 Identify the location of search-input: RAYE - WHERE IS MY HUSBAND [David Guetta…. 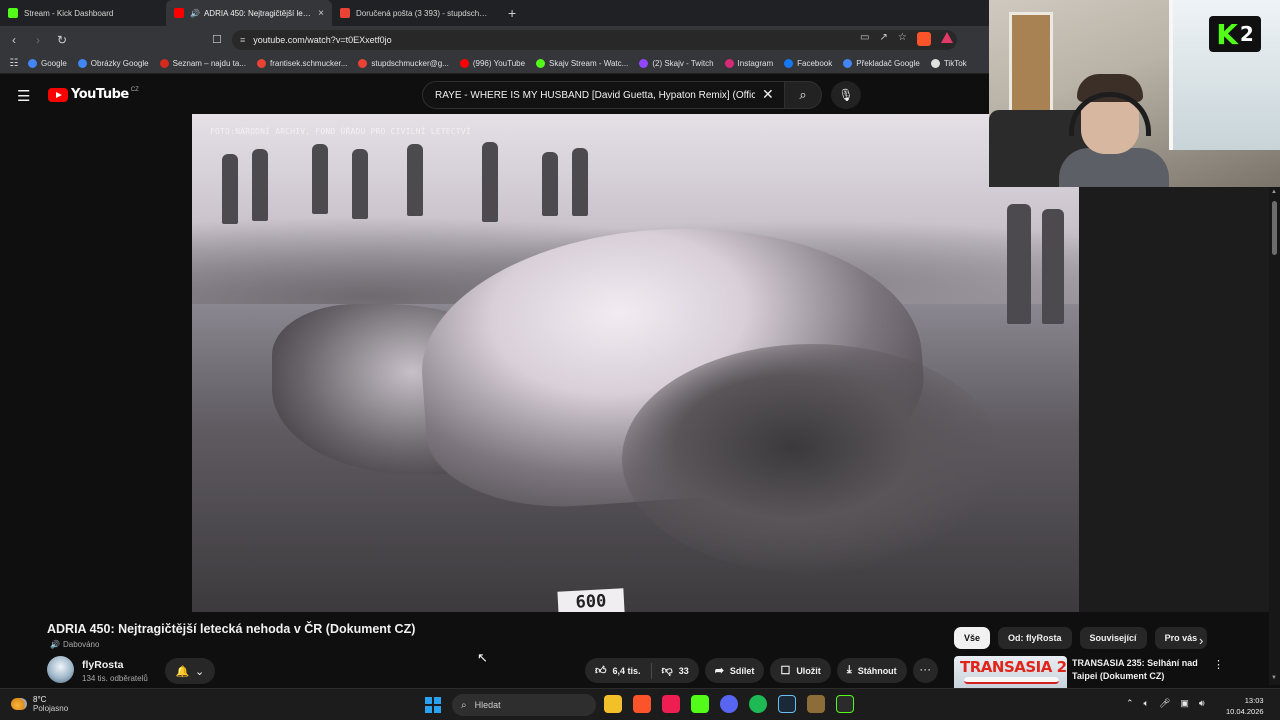
(603, 95).